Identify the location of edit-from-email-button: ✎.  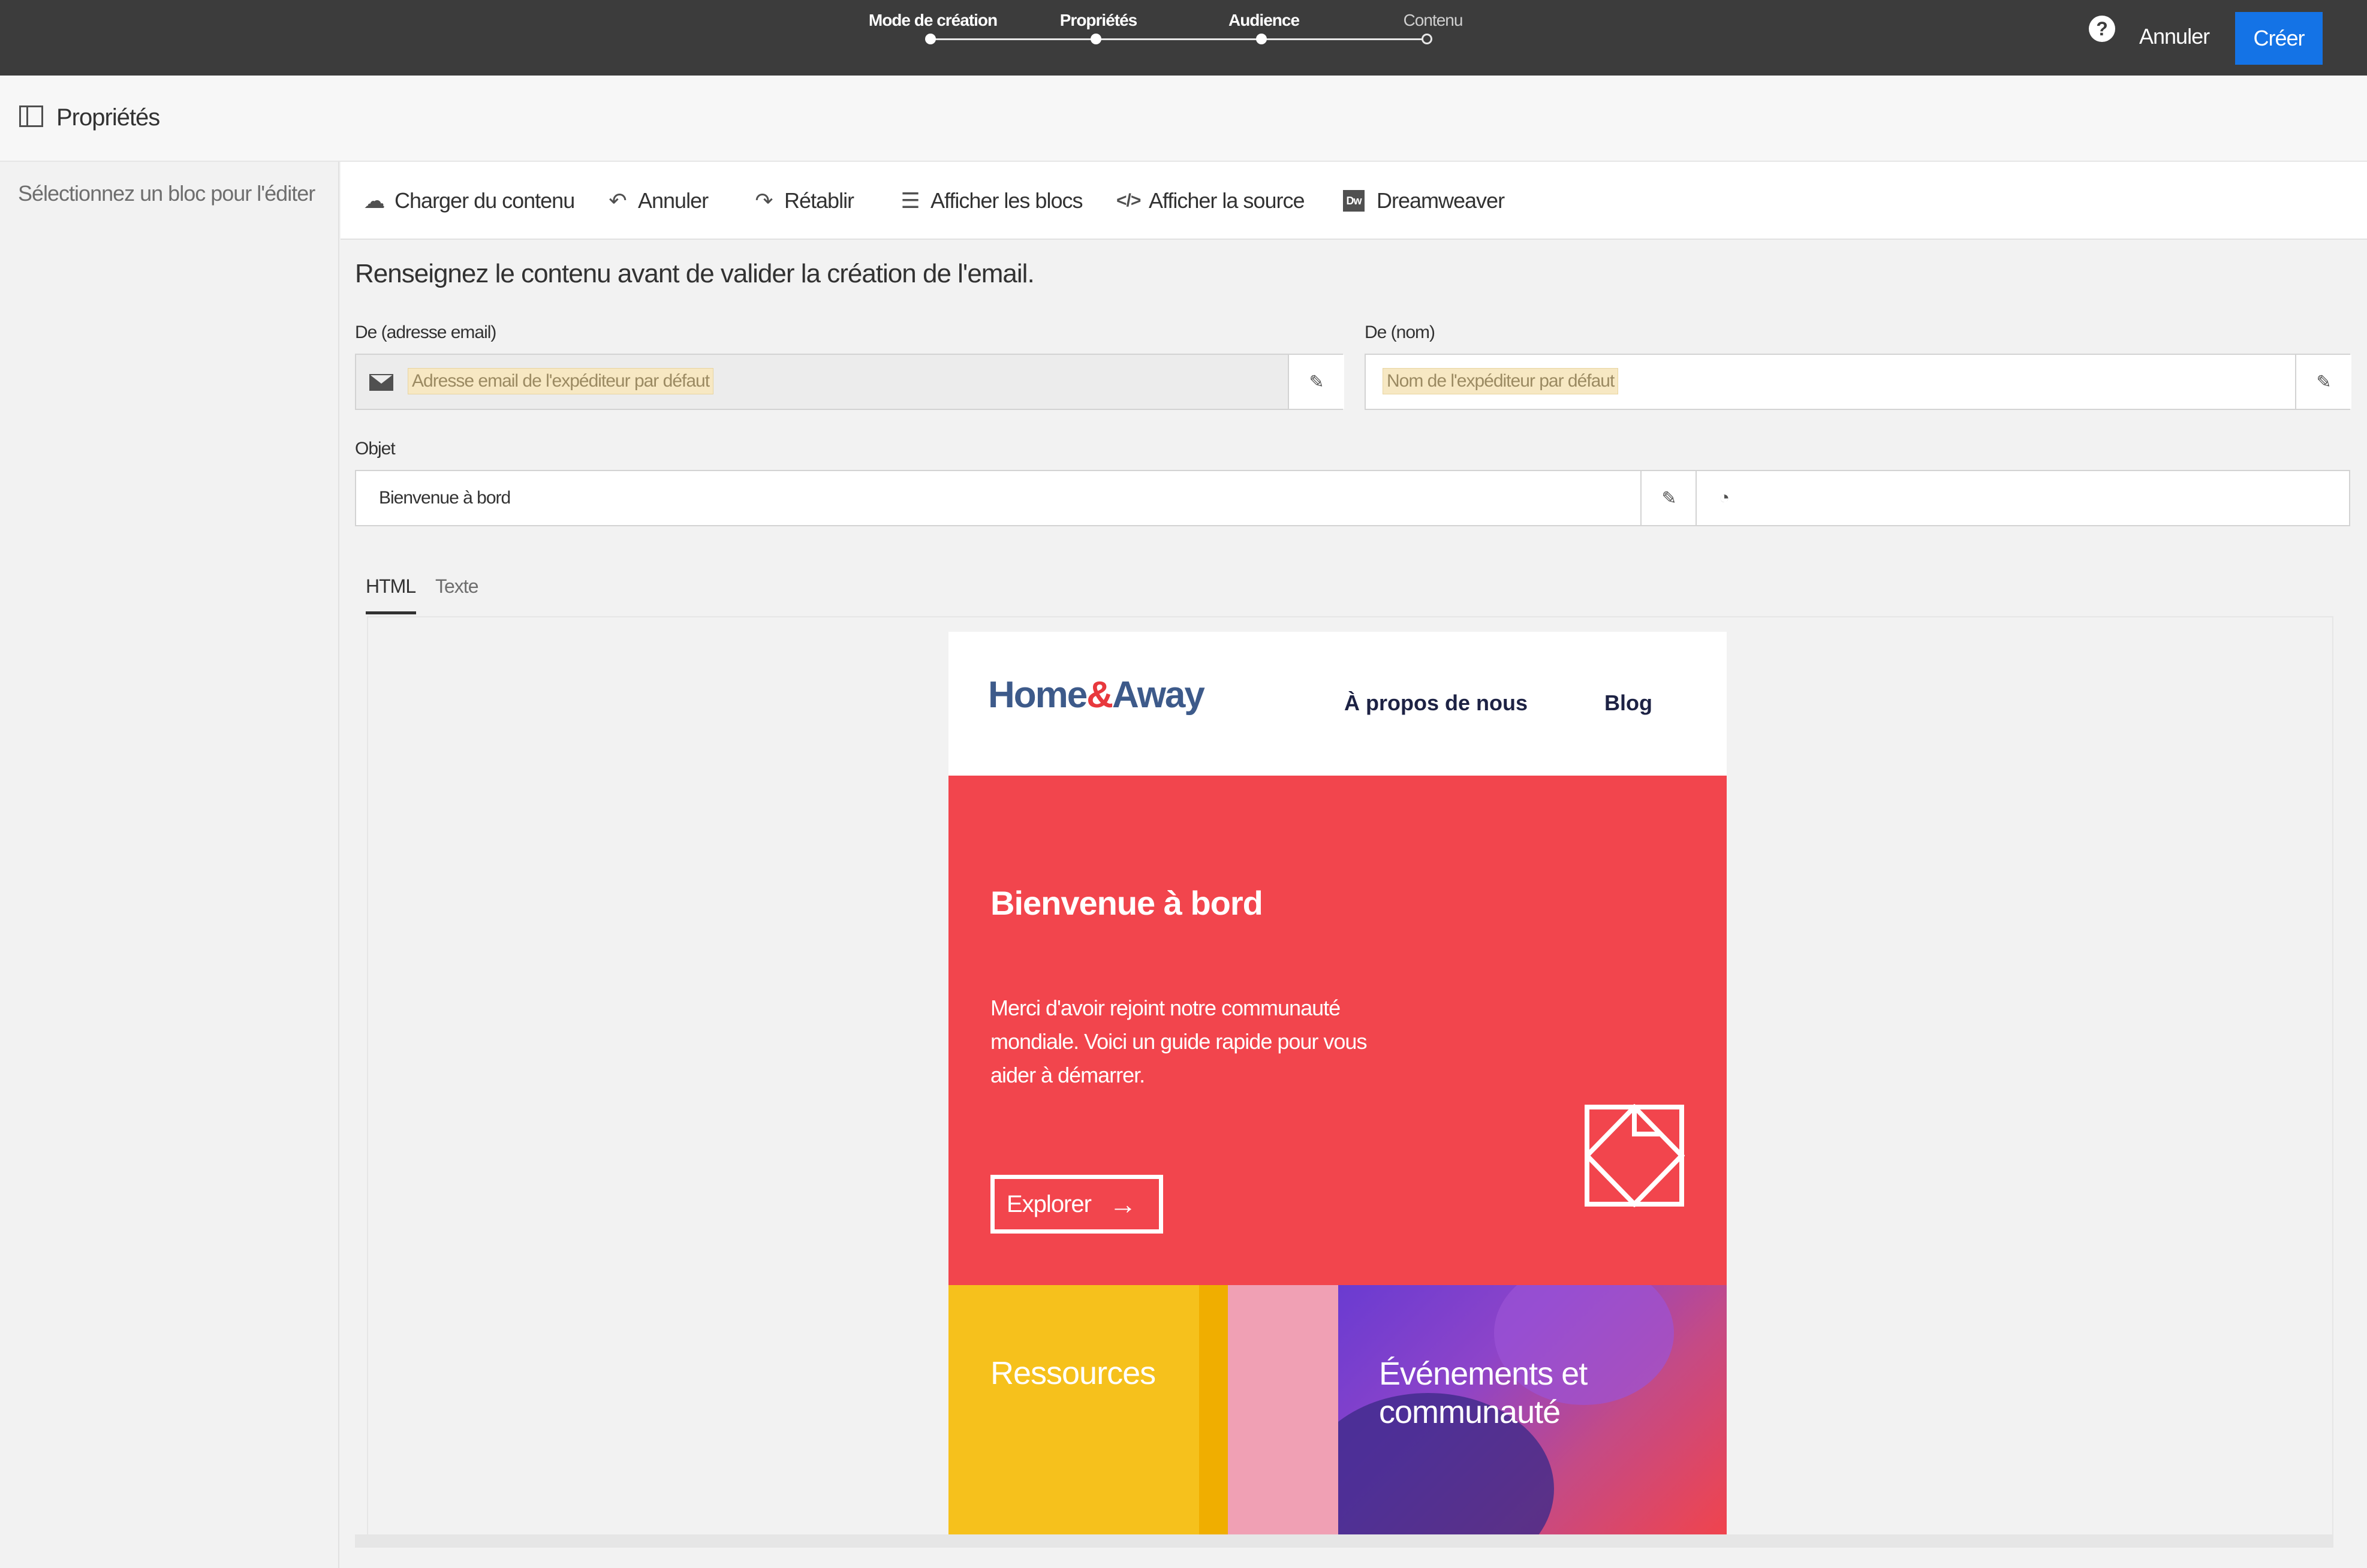
(1316, 382).